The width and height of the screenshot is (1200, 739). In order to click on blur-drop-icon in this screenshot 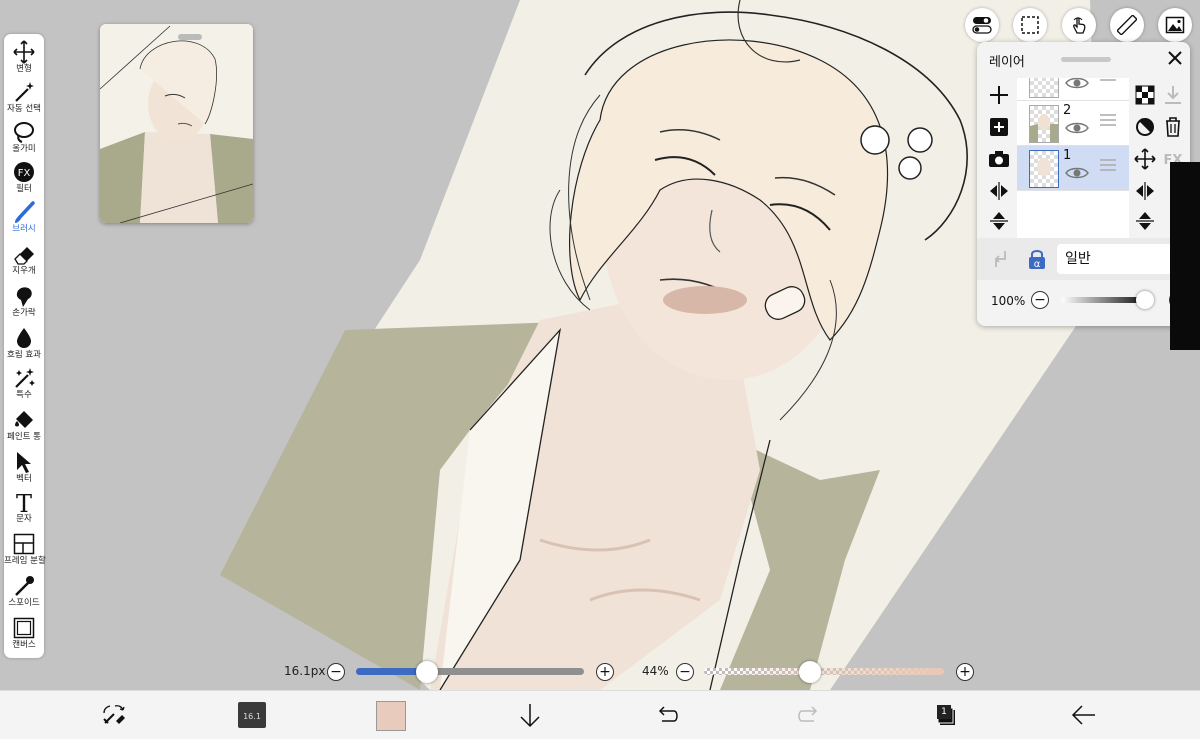, I will do `click(24, 338)`.